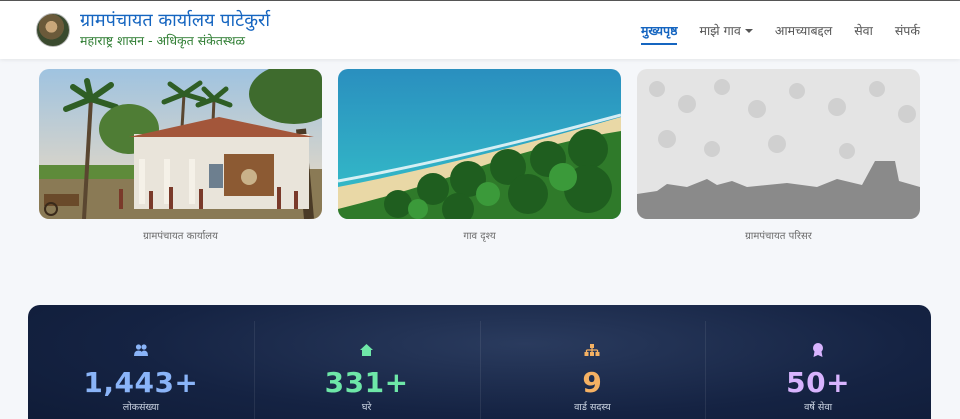  What do you see at coordinates (180, 144) in the screenshot?
I see `village-office-photo` at bounding box center [180, 144].